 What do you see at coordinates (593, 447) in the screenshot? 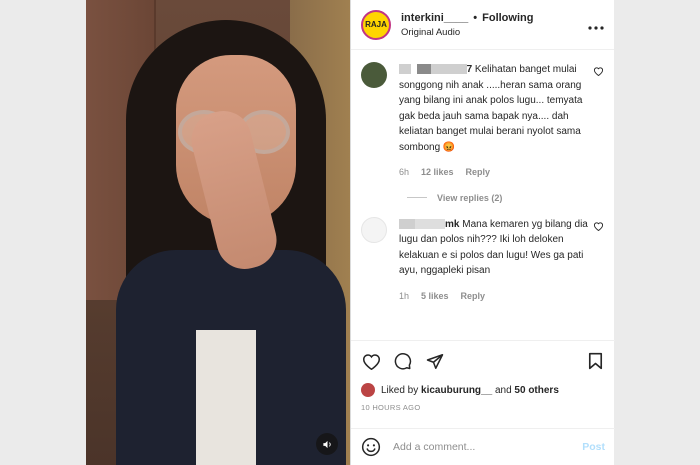
I see `post-comment-button: Post` at bounding box center [593, 447].